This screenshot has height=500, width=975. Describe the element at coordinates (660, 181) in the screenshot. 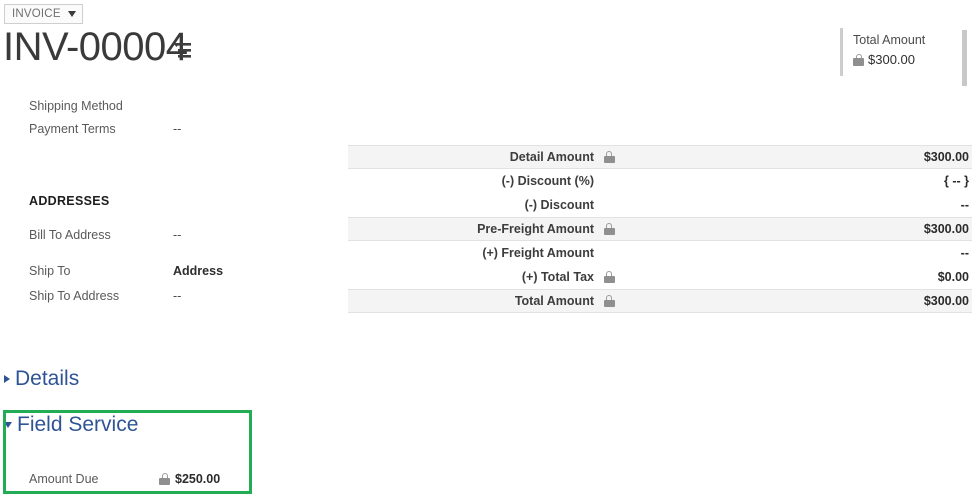

I see `table-row: (-) Discount (%) { -- }` at that location.